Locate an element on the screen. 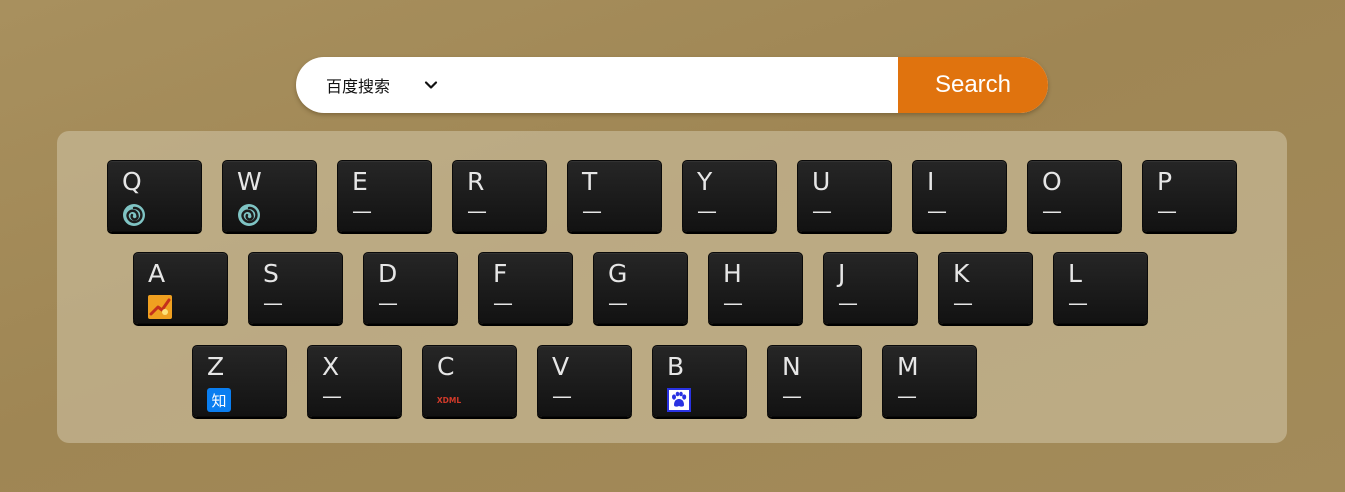 The image size is (1345, 492). svg-text: 知 is located at coordinates (218, 401).